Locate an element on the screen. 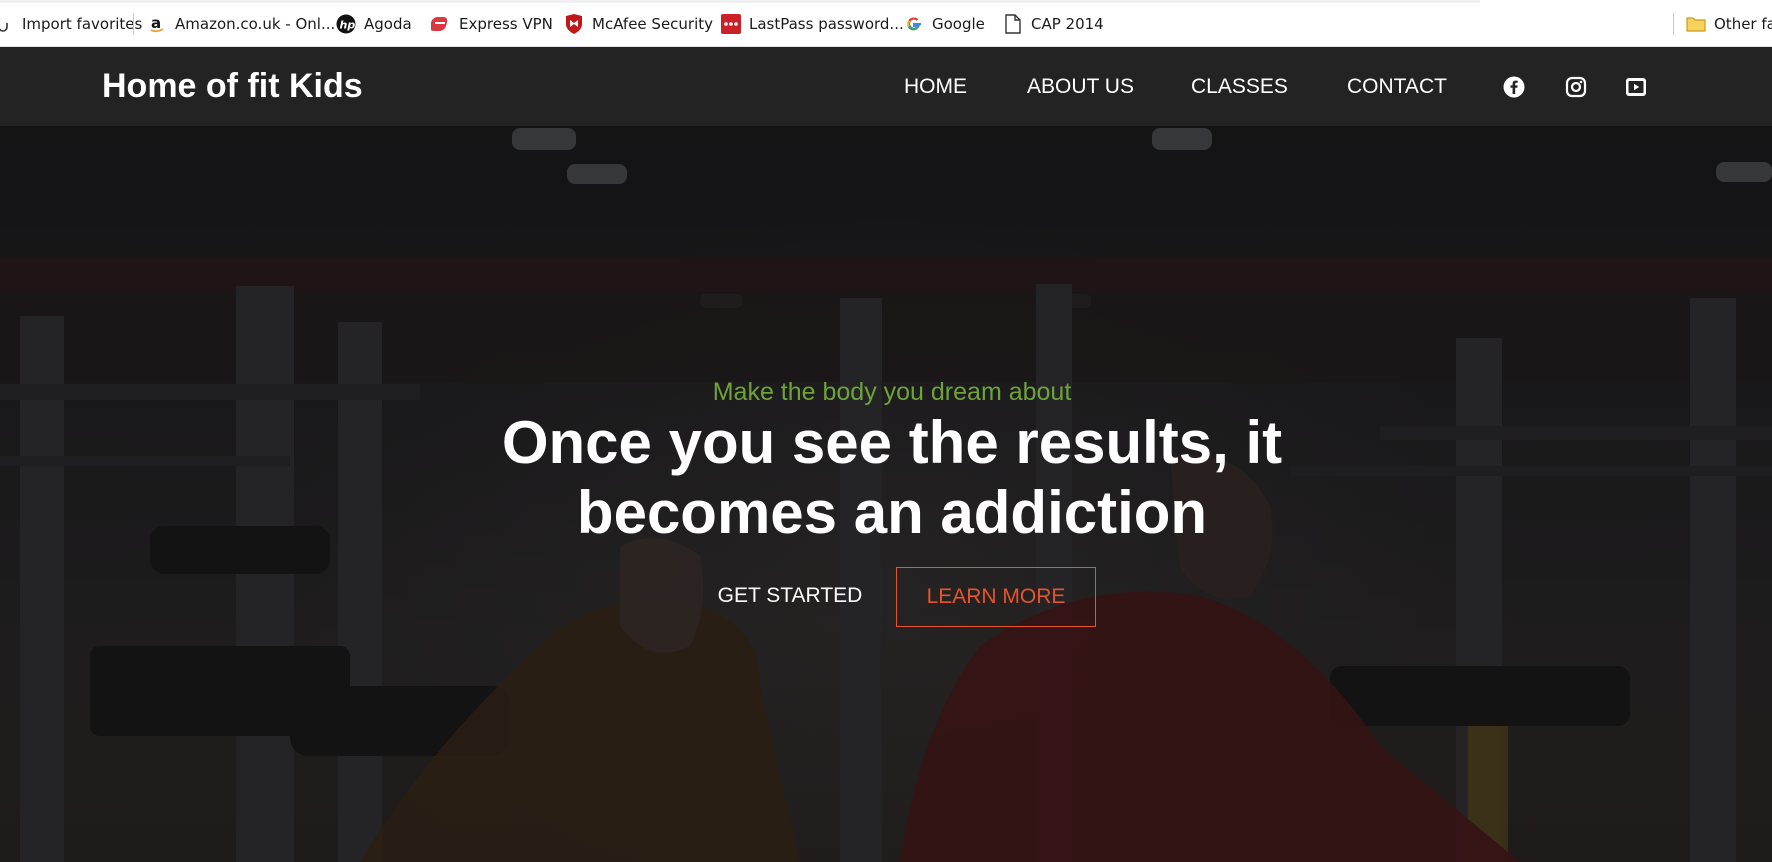 The width and height of the screenshot is (1772, 862). hero-headline-line-2: becomes an addiction is located at coordinates (892, 512).